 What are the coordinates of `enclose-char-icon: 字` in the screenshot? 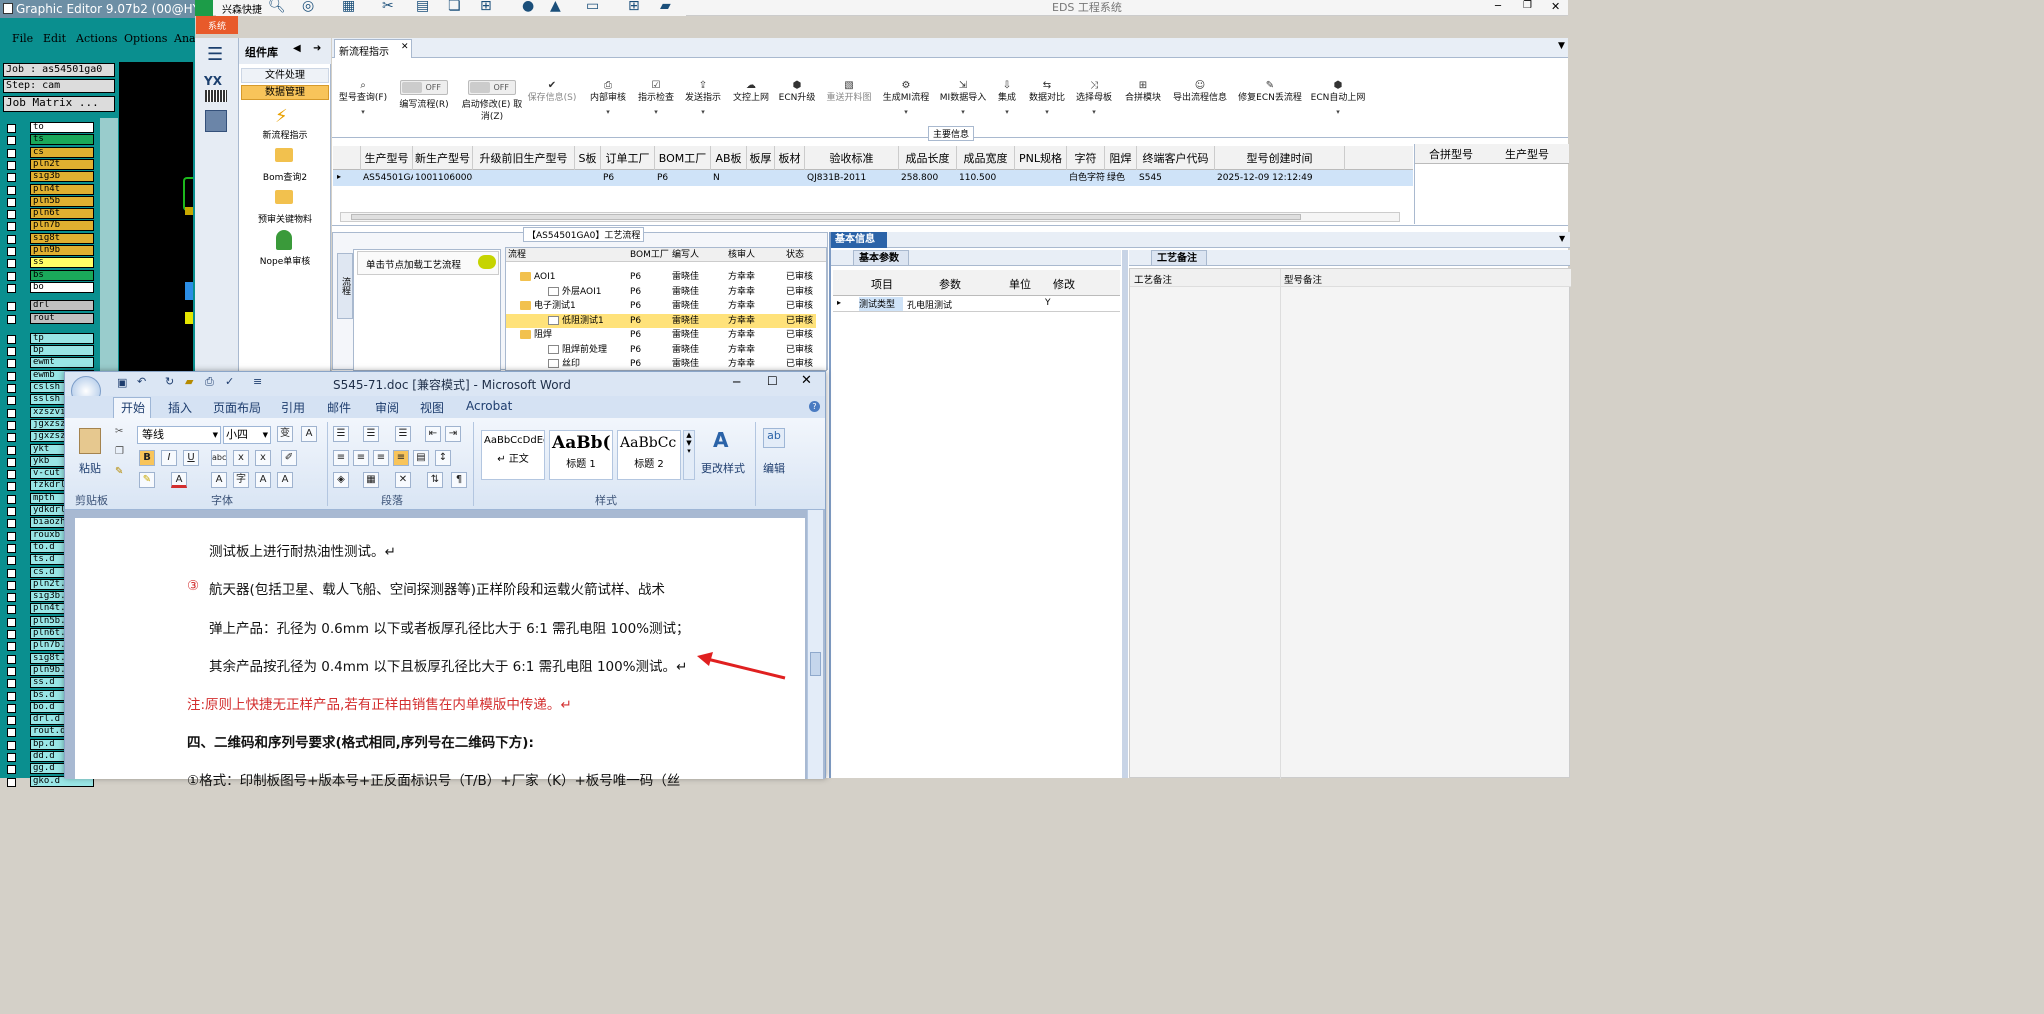 It's located at (241, 480).